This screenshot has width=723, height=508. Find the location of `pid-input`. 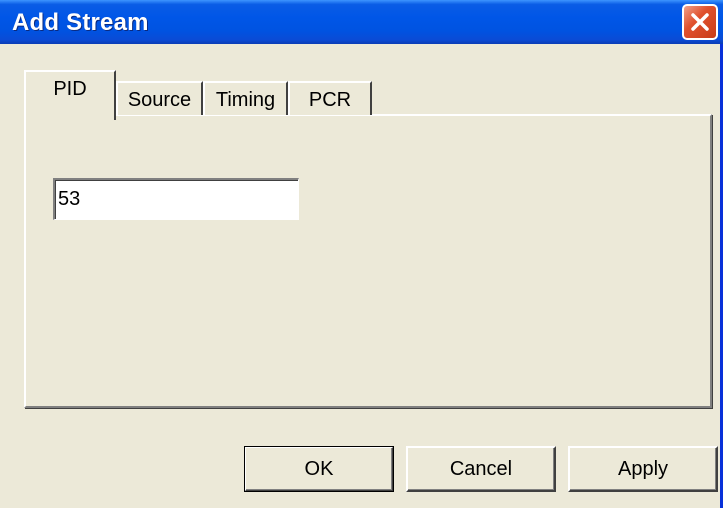

pid-input is located at coordinates (176, 199).